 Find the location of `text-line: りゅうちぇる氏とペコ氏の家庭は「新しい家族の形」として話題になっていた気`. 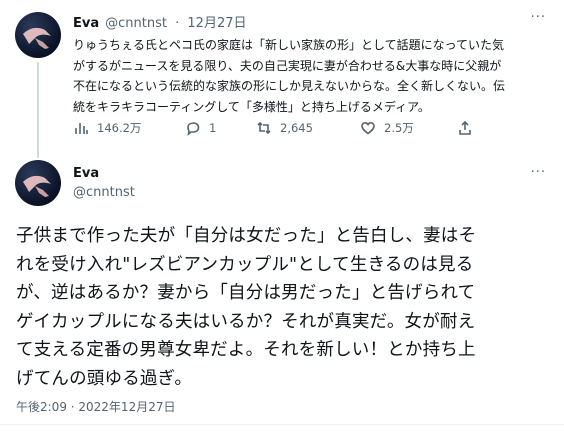

text-line: りゅうちぇる氏とペコ氏の家庭は「新しい家族の形」として話題になっていた気 is located at coordinates (289, 45).